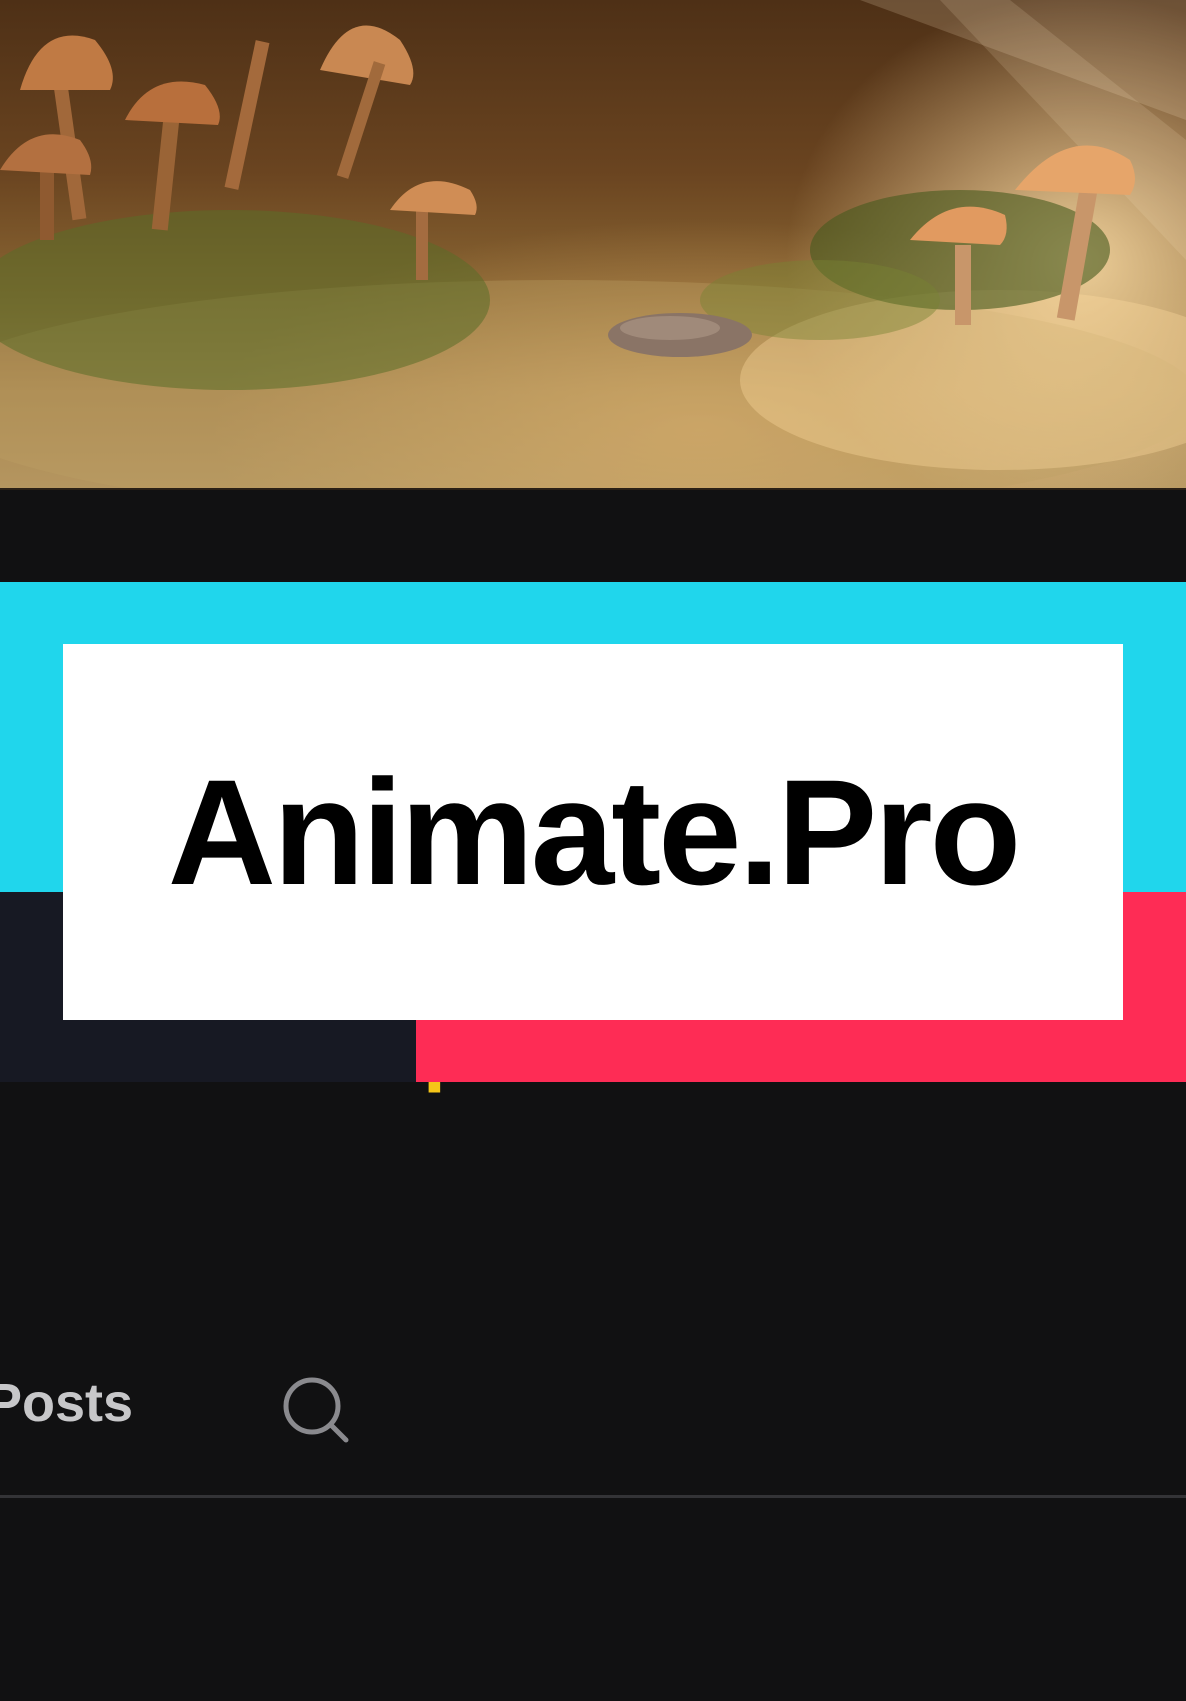 The image size is (1186, 1701). Describe the element at coordinates (593, 489) in the screenshot. I see `hero-bottom-edge` at that location.